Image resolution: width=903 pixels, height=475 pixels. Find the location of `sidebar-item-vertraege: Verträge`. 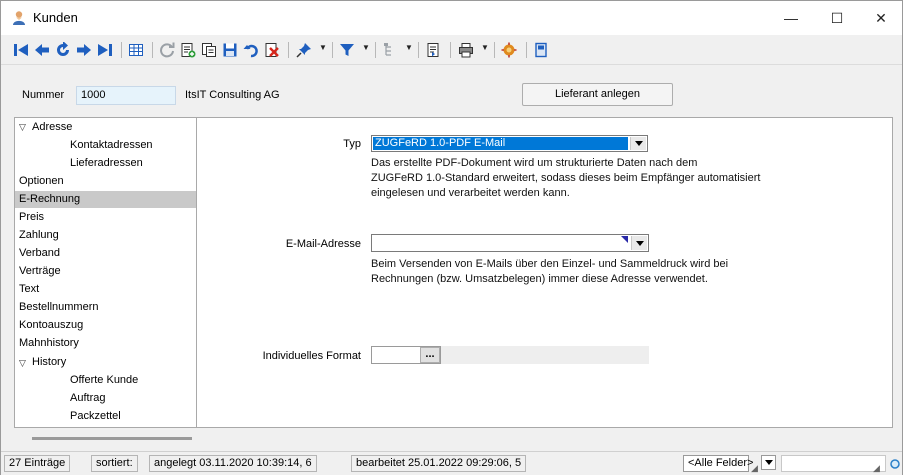

sidebar-item-vertraege: Verträge is located at coordinates (107, 271).